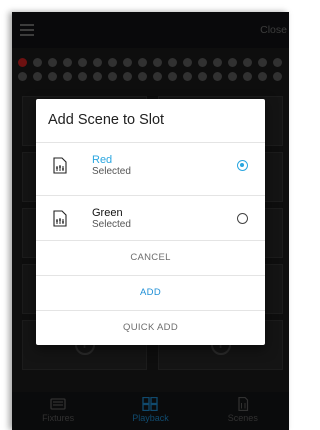  What do you see at coordinates (150, 328) in the screenshot?
I see `quick-add-button: QUICK ADD` at bounding box center [150, 328].